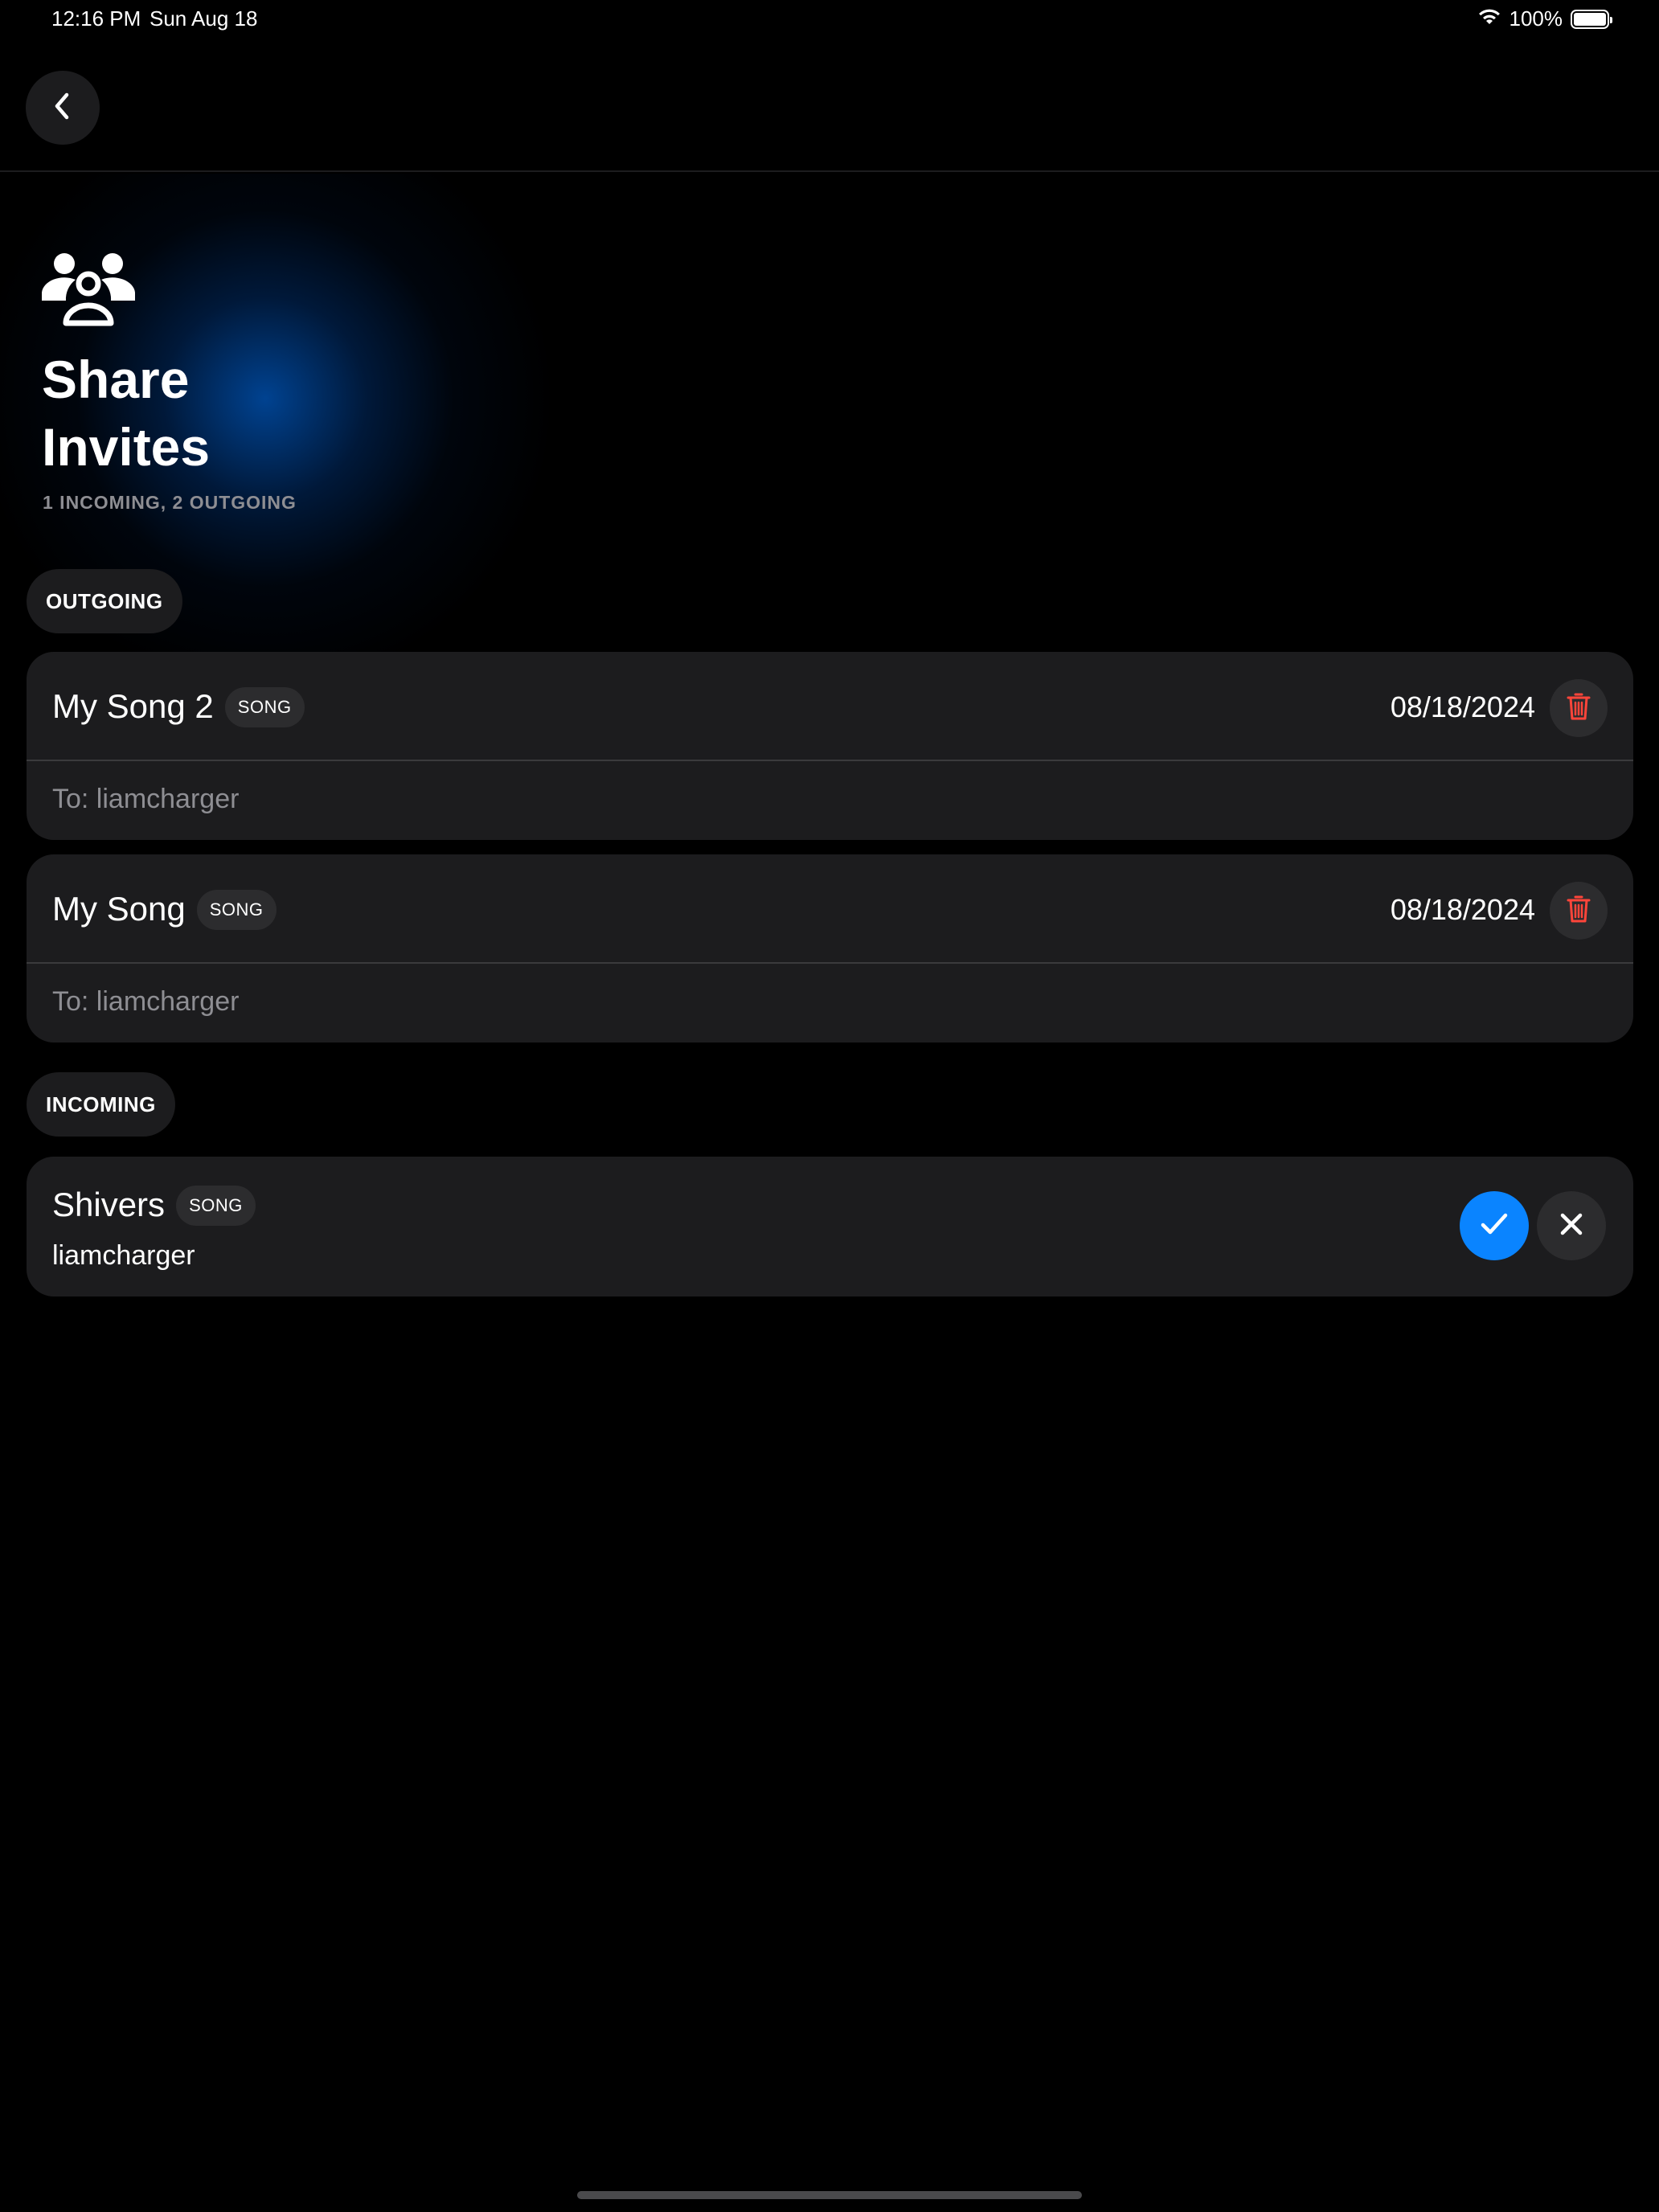  I want to click on nav-bar, so click(829, 105).